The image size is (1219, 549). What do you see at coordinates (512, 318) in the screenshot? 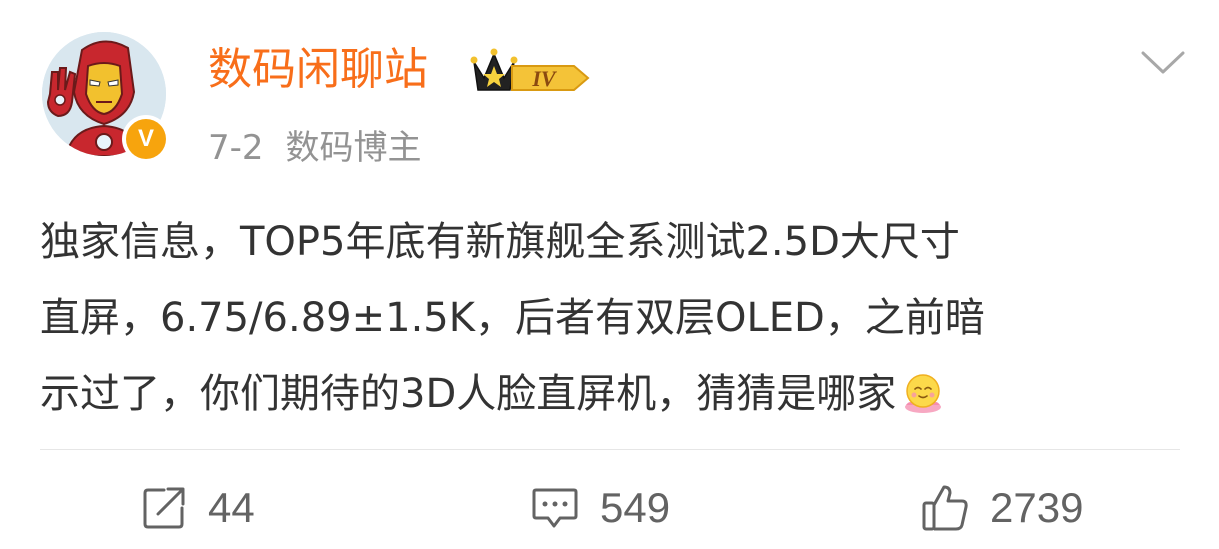
I see `content-line: 直屏，6.75/6.89±1.5K，后者有双层OLED，之前暗` at bounding box center [512, 318].